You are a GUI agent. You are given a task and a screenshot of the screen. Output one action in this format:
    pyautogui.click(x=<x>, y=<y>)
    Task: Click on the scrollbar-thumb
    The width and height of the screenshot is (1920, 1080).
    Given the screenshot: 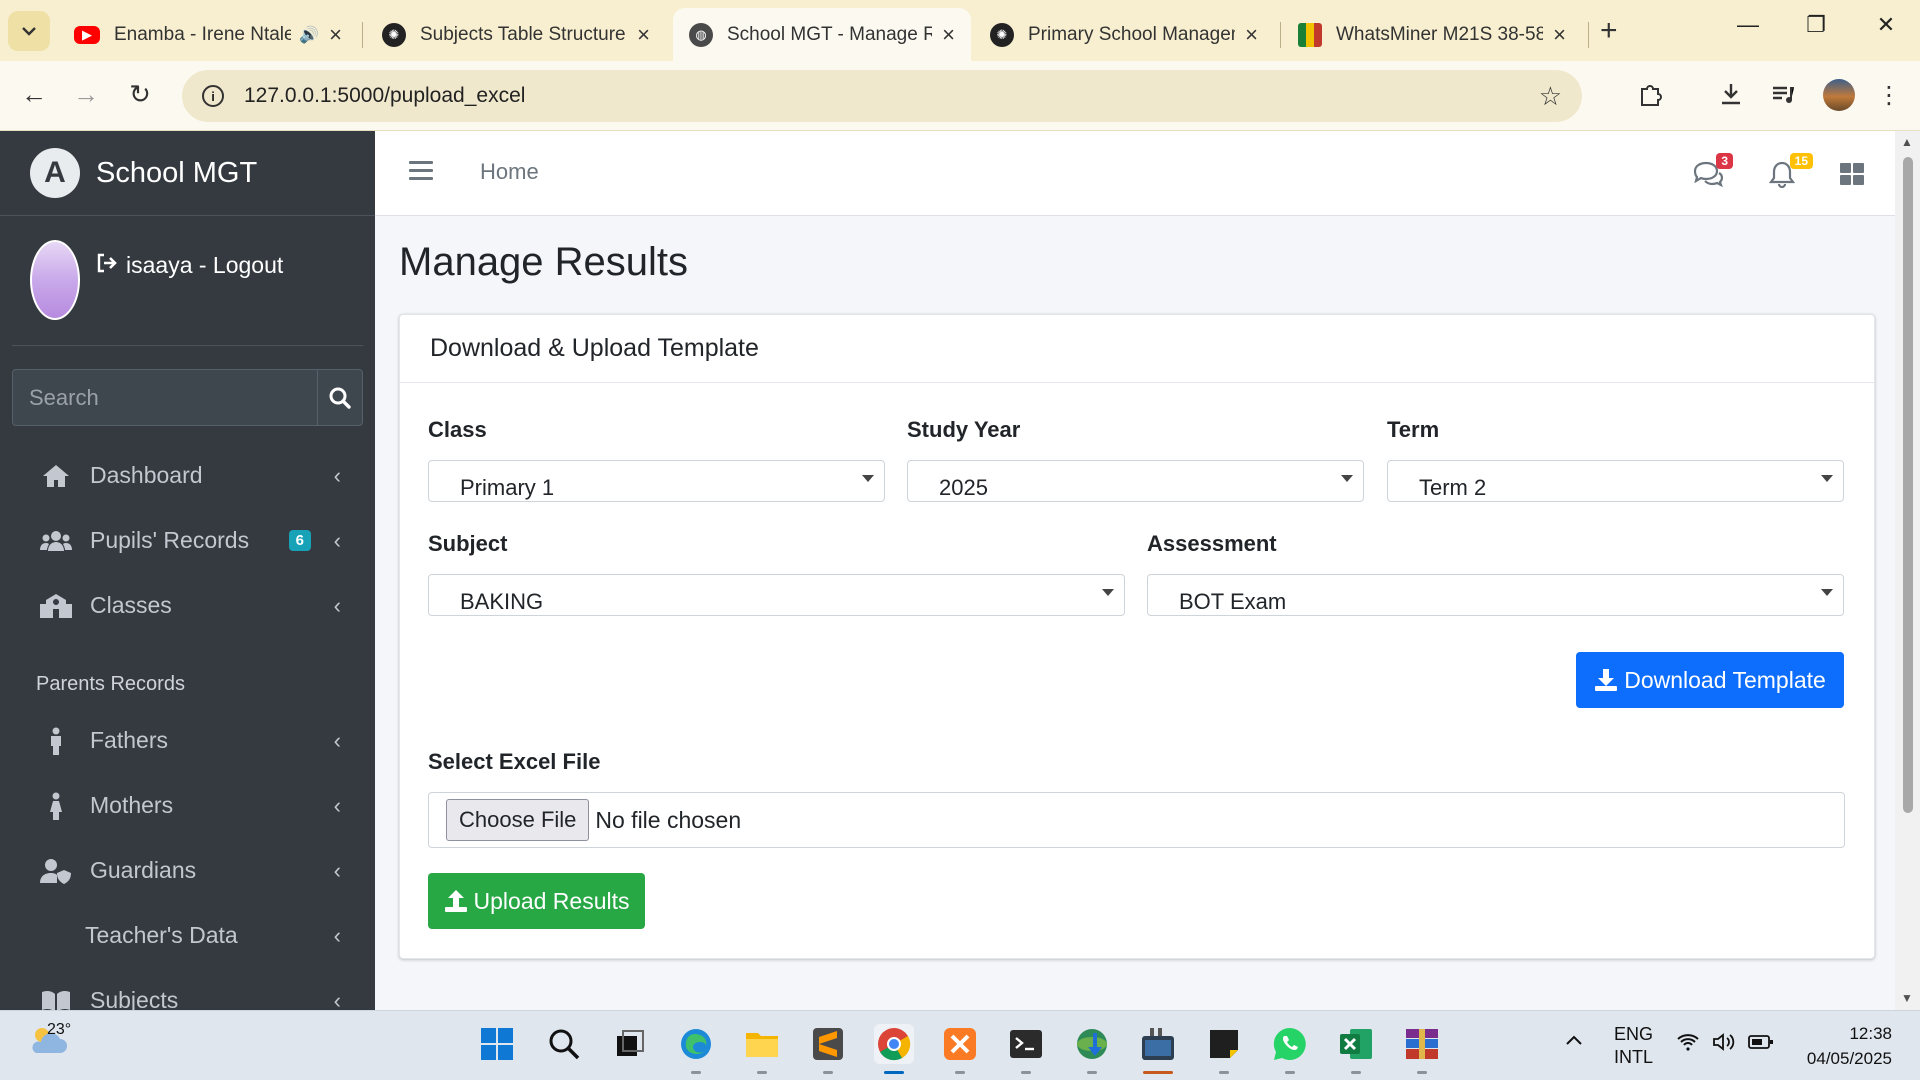 What is the action you would take?
    pyautogui.click(x=1908, y=485)
    